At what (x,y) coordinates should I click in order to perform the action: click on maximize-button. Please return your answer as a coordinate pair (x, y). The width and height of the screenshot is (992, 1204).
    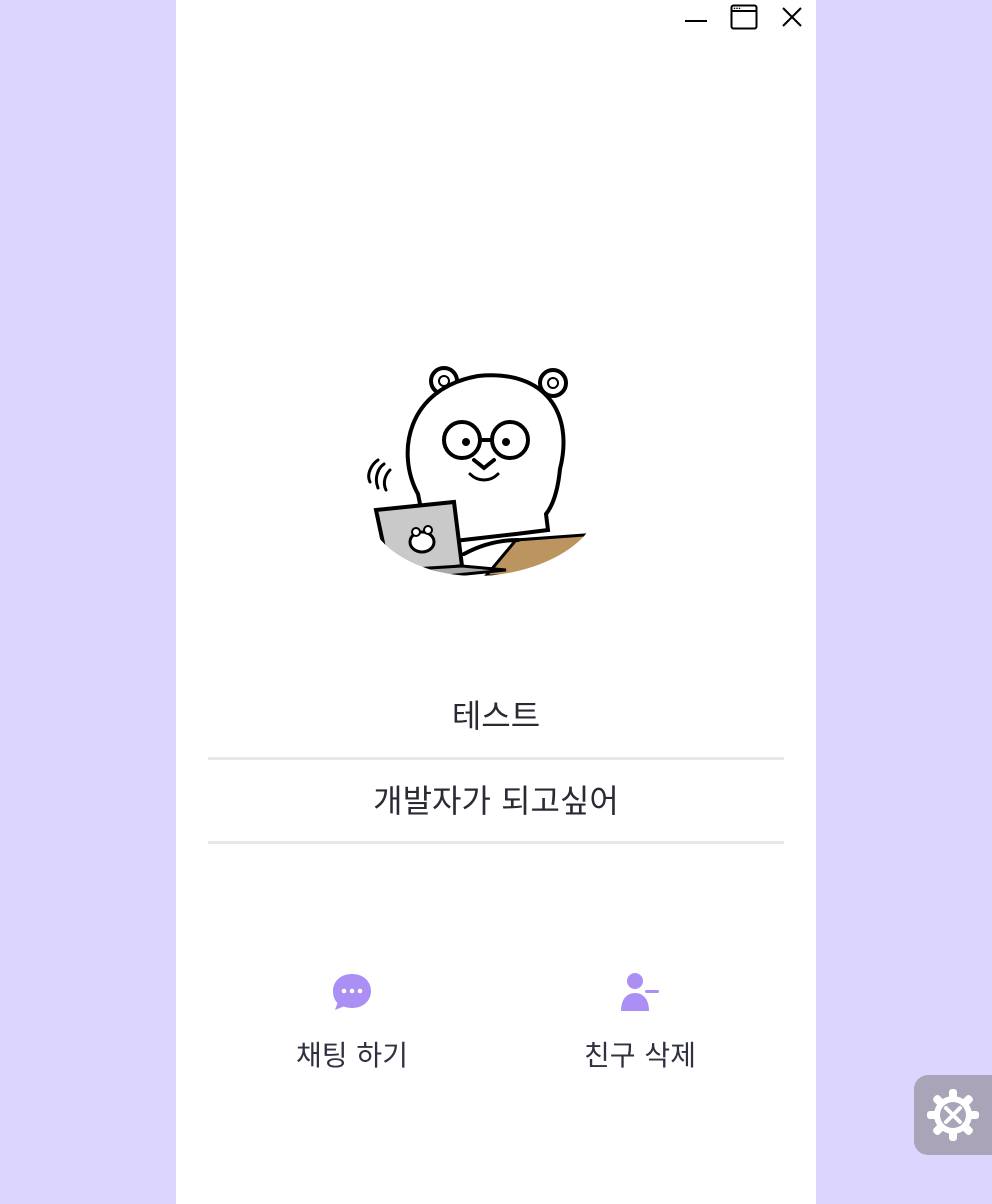
    Looking at the image, I should click on (744, 17).